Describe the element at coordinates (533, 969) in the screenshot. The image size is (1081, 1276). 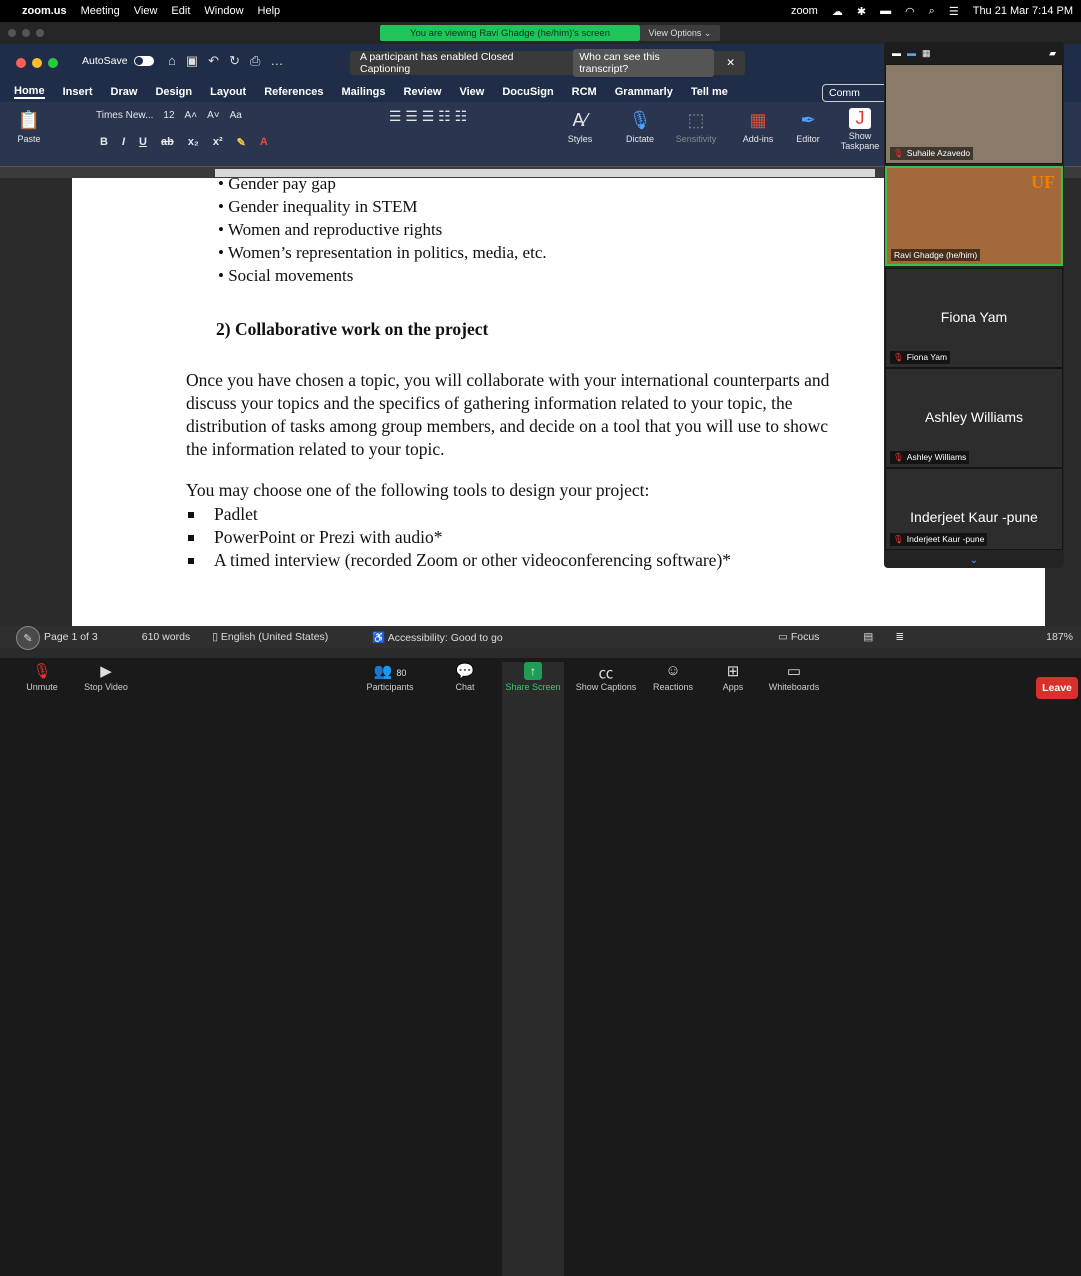
I see `share-screen-button: ↑ Share Screen` at that location.